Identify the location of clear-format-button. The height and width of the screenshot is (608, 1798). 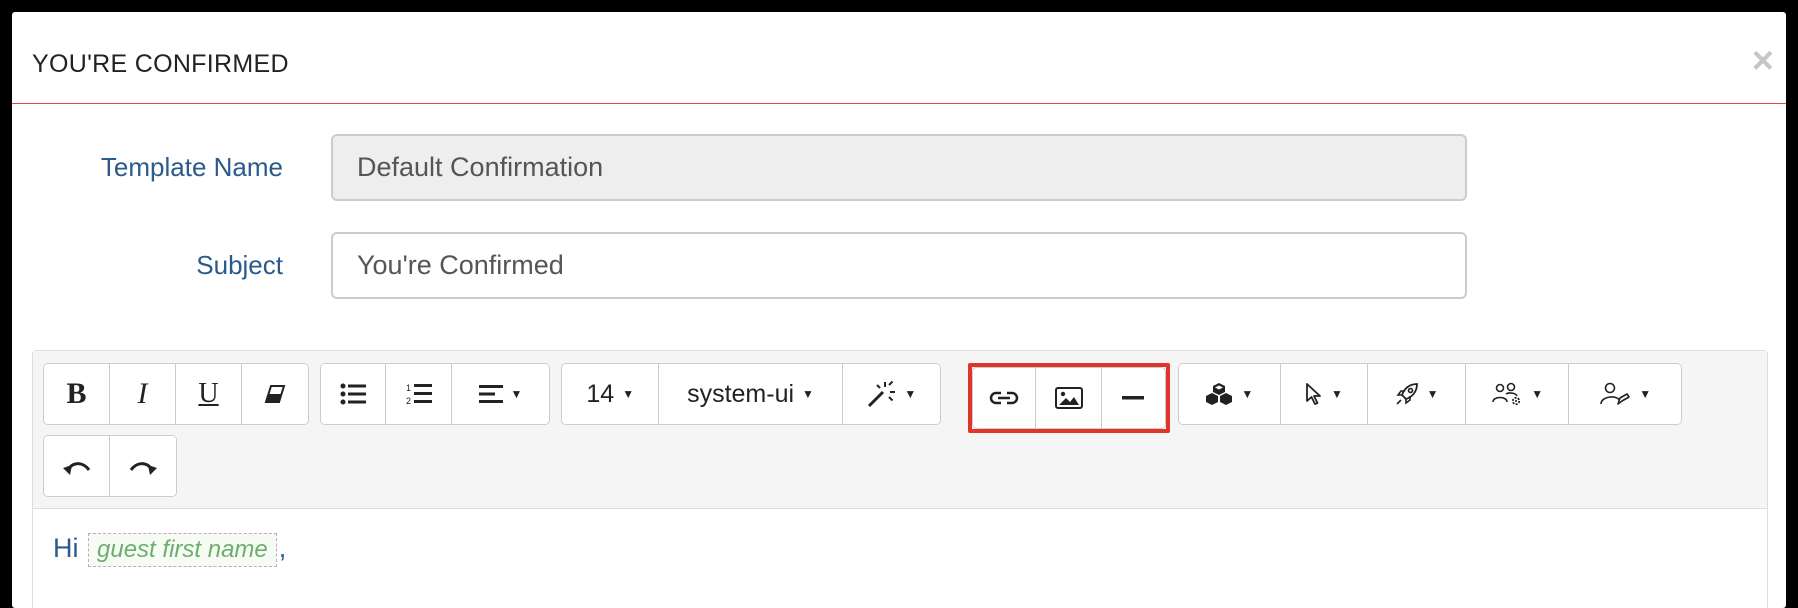
(275, 394).